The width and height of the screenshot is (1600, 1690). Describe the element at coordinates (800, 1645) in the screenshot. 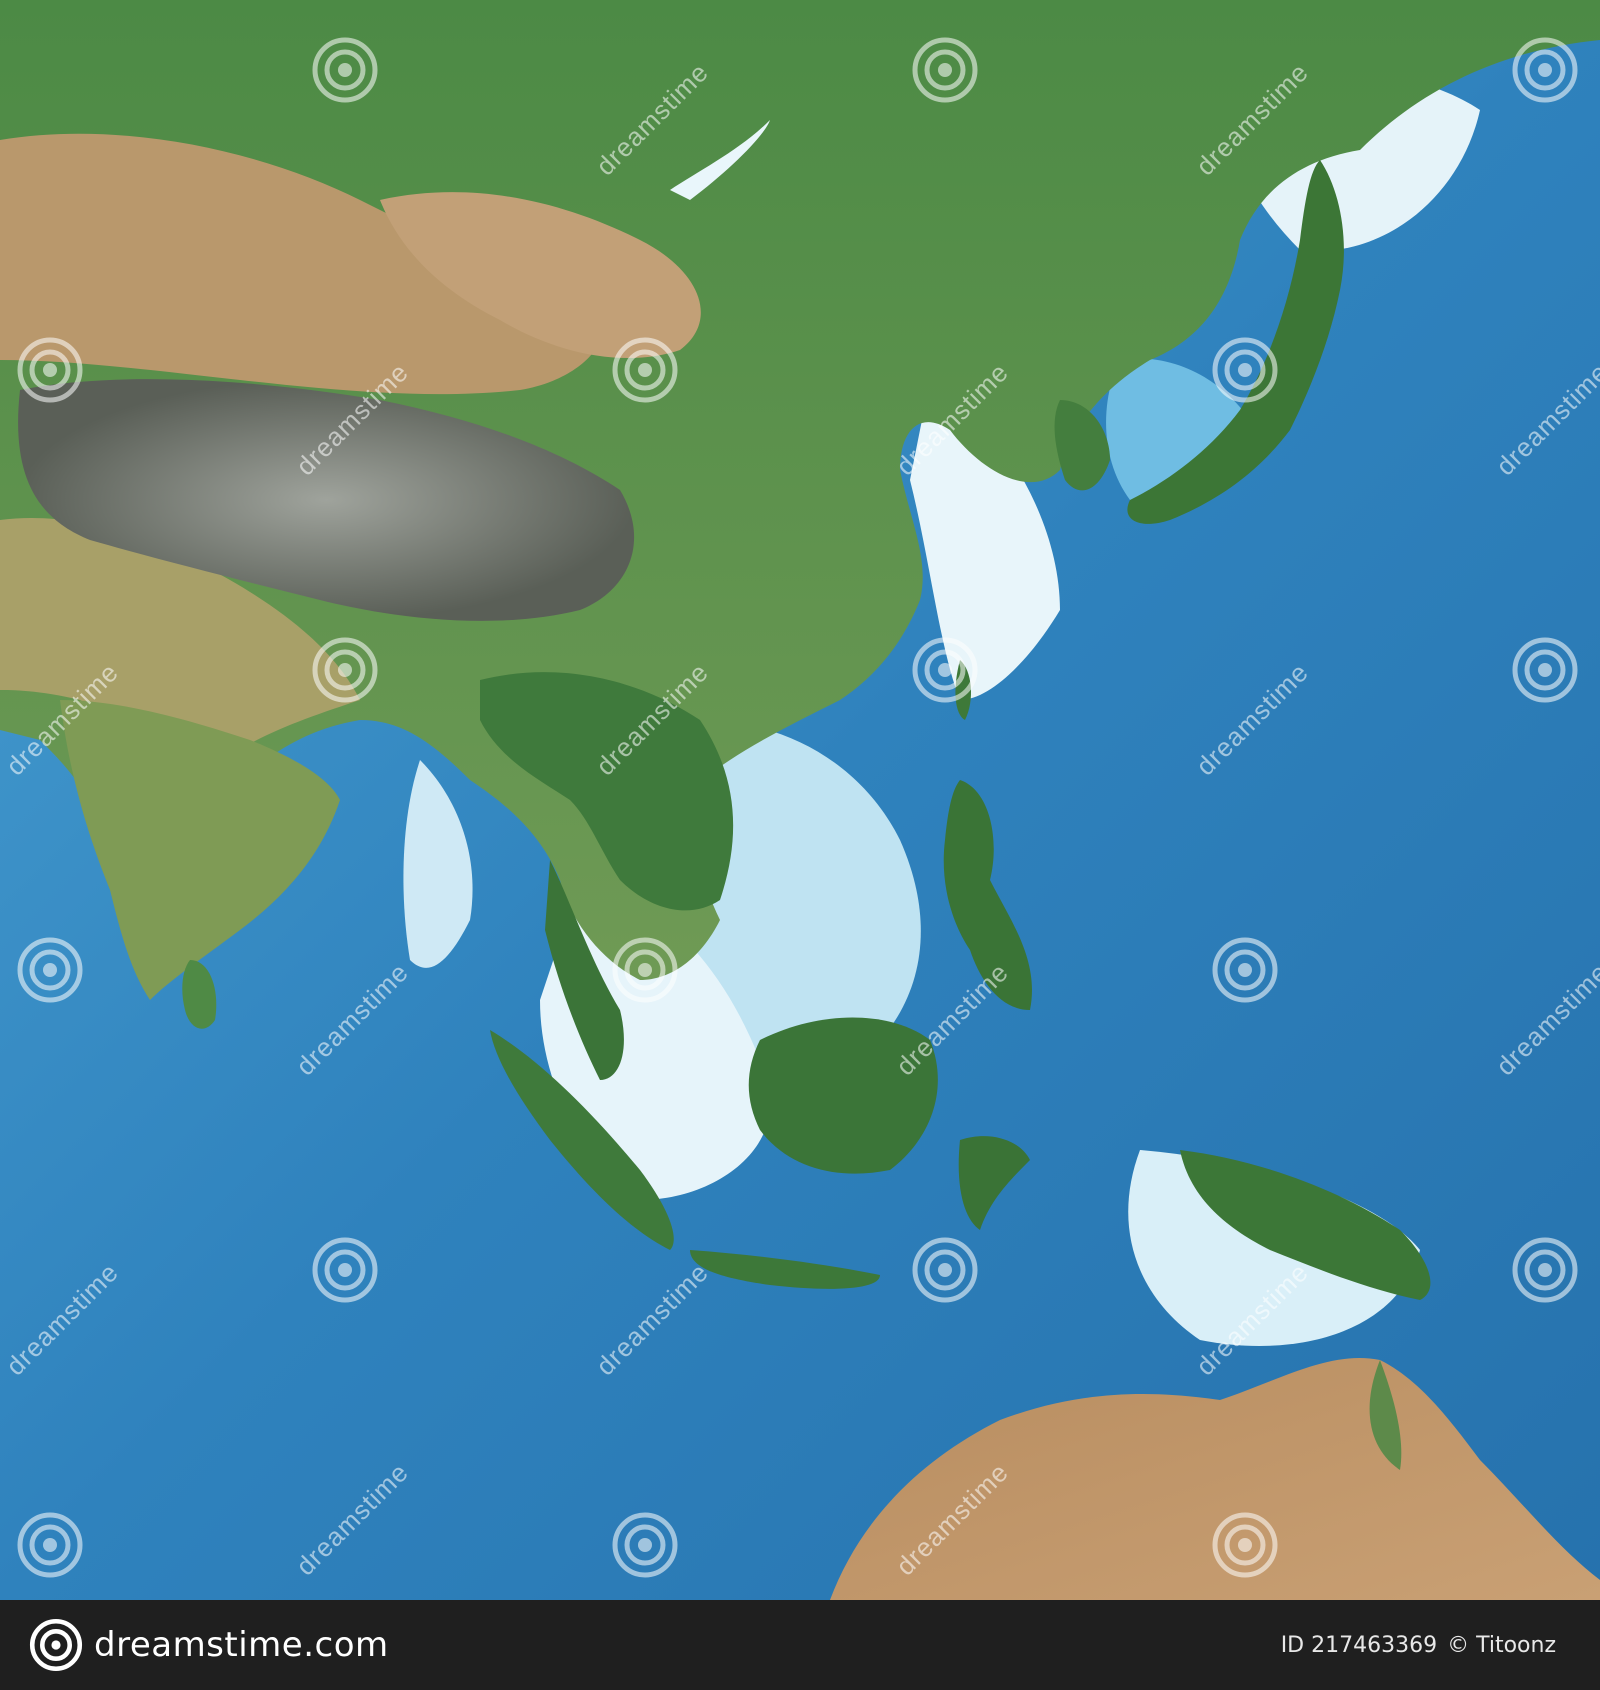

I see `stock-footer-bar: dreamstime.com ID 217463369 © Titoonz` at that location.